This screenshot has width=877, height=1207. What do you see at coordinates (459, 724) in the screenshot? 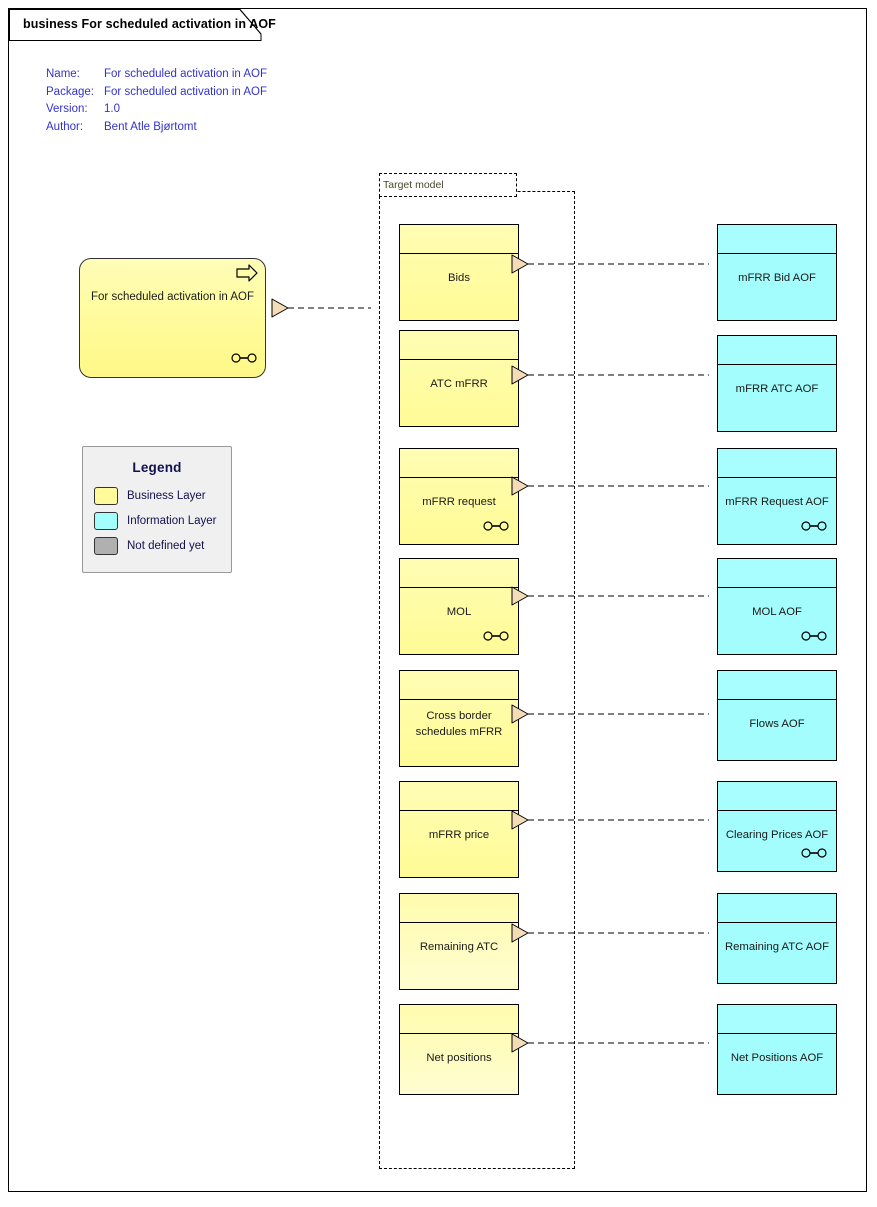
I see `element-name: Cross border schedules mFRR` at bounding box center [459, 724].